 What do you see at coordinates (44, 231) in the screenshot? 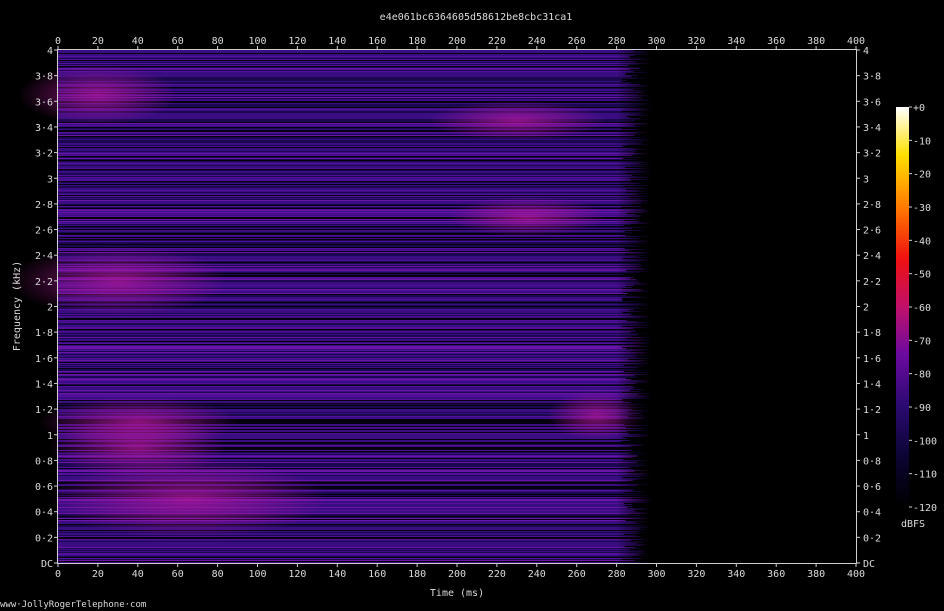
I see `y-tick-label: 2·6` at bounding box center [44, 231].